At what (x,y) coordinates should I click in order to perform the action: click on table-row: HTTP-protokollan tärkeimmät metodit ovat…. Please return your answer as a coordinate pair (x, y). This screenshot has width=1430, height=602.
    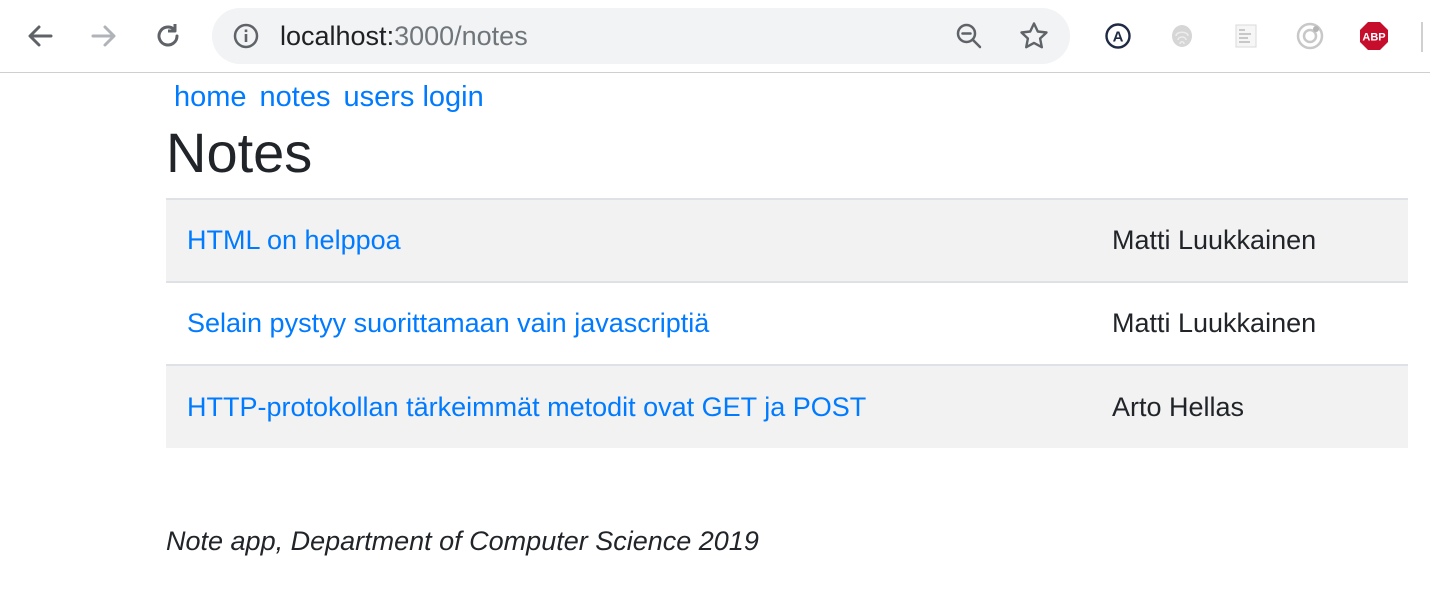
    Looking at the image, I should click on (787, 406).